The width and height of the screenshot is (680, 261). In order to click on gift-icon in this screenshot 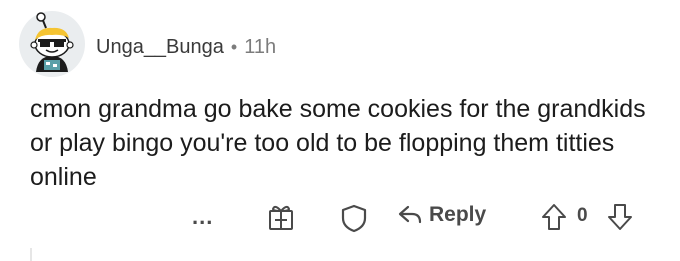, I will do `click(281, 217)`.